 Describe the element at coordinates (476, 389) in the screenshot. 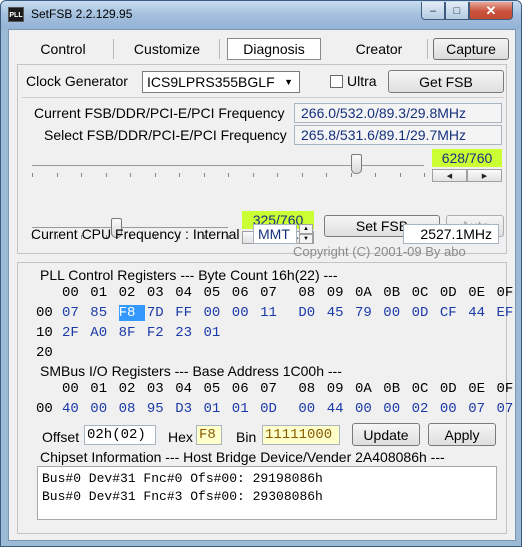

I see `column-header: 0E` at that location.